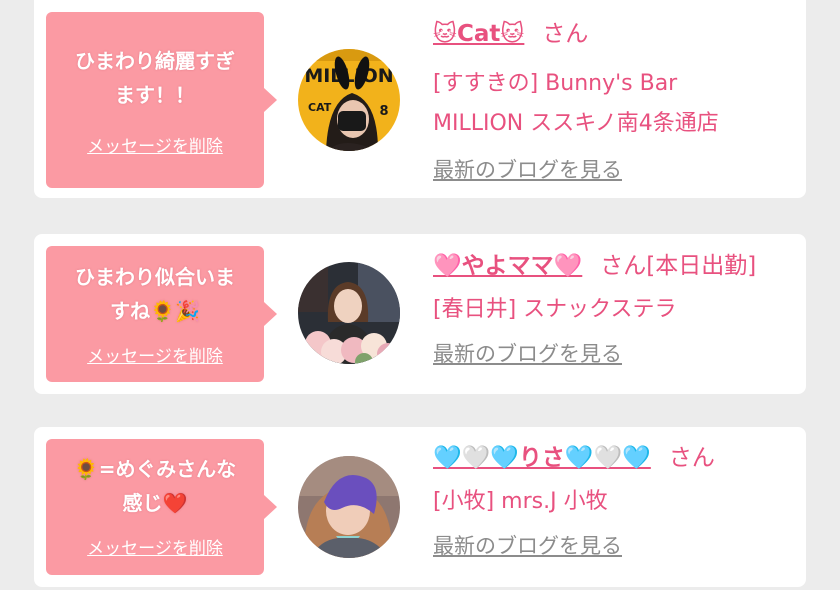 The height and width of the screenshot is (590, 840). Describe the element at coordinates (542, 458) in the screenshot. I see `sender-name-link: 🩵🤍🩵りさ🩵🤍🩵` at that location.